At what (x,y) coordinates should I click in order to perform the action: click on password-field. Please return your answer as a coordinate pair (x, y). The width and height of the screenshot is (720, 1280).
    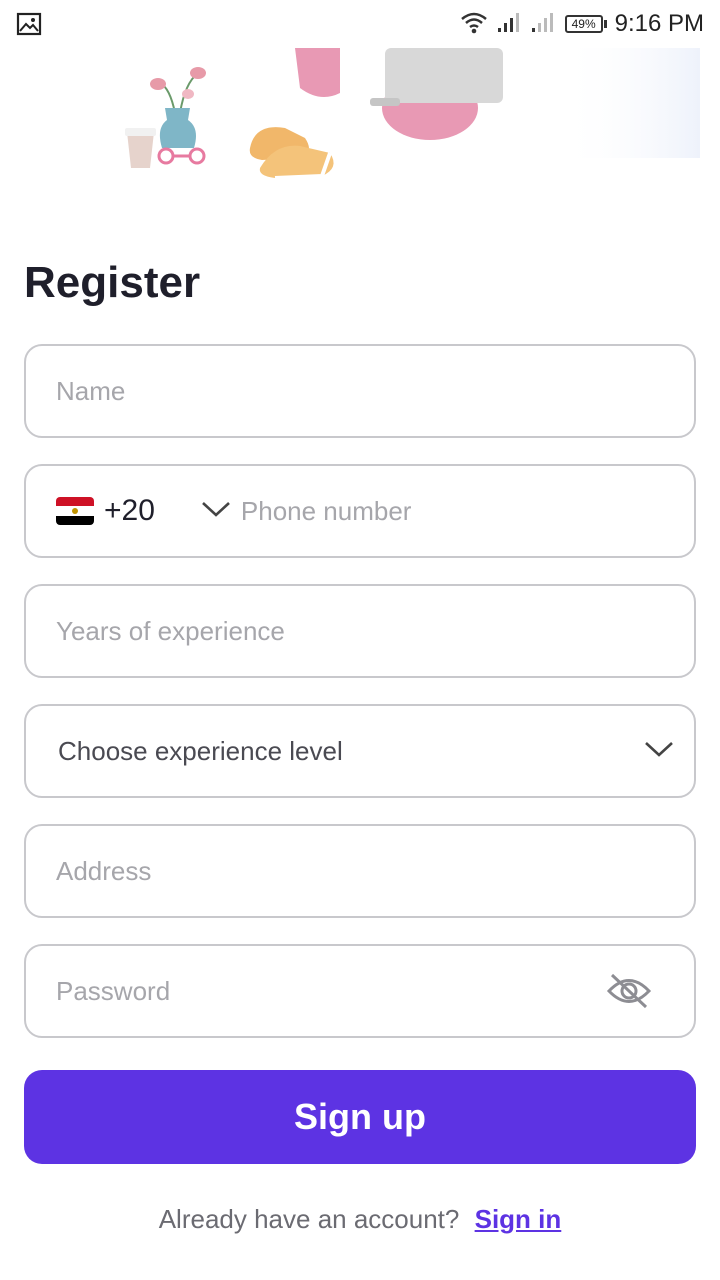
    Looking at the image, I should click on (360, 991).